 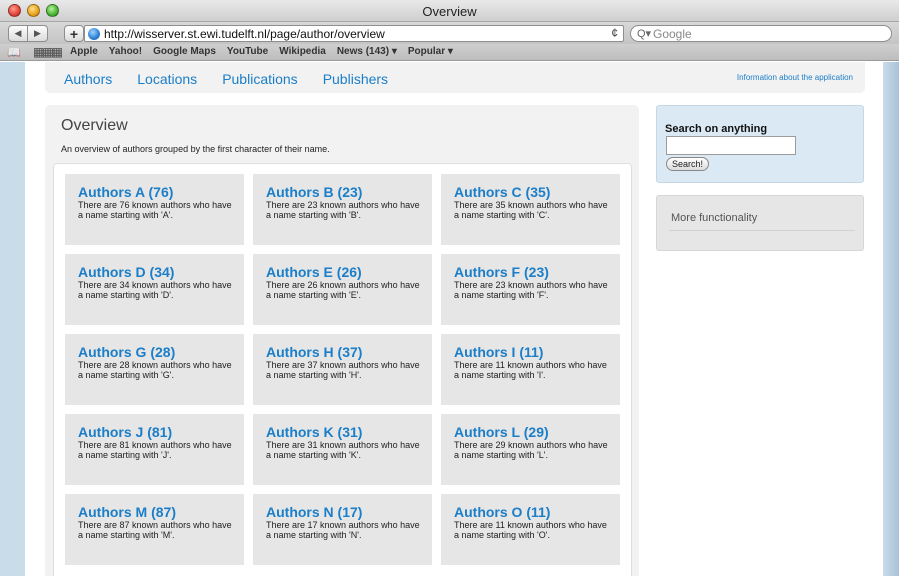 What do you see at coordinates (167, 79) in the screenshot?
I see `nav-link-locations: Locations` at bounding box center [167, 79].